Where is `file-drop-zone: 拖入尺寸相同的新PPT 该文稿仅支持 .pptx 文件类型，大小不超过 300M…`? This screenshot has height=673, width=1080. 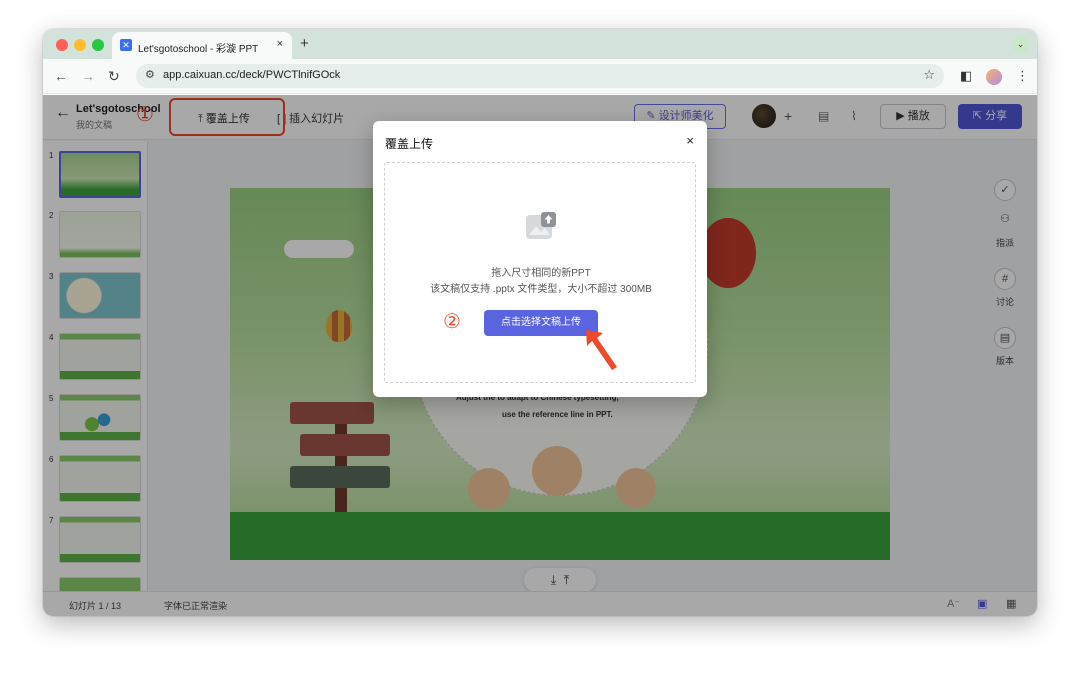
file-drop-zone: 拖入尺寸相同的新PPT 该文稿仅支持 .pptx 文件类型，大小不超过 300M… is located at coordinates (540, 272).